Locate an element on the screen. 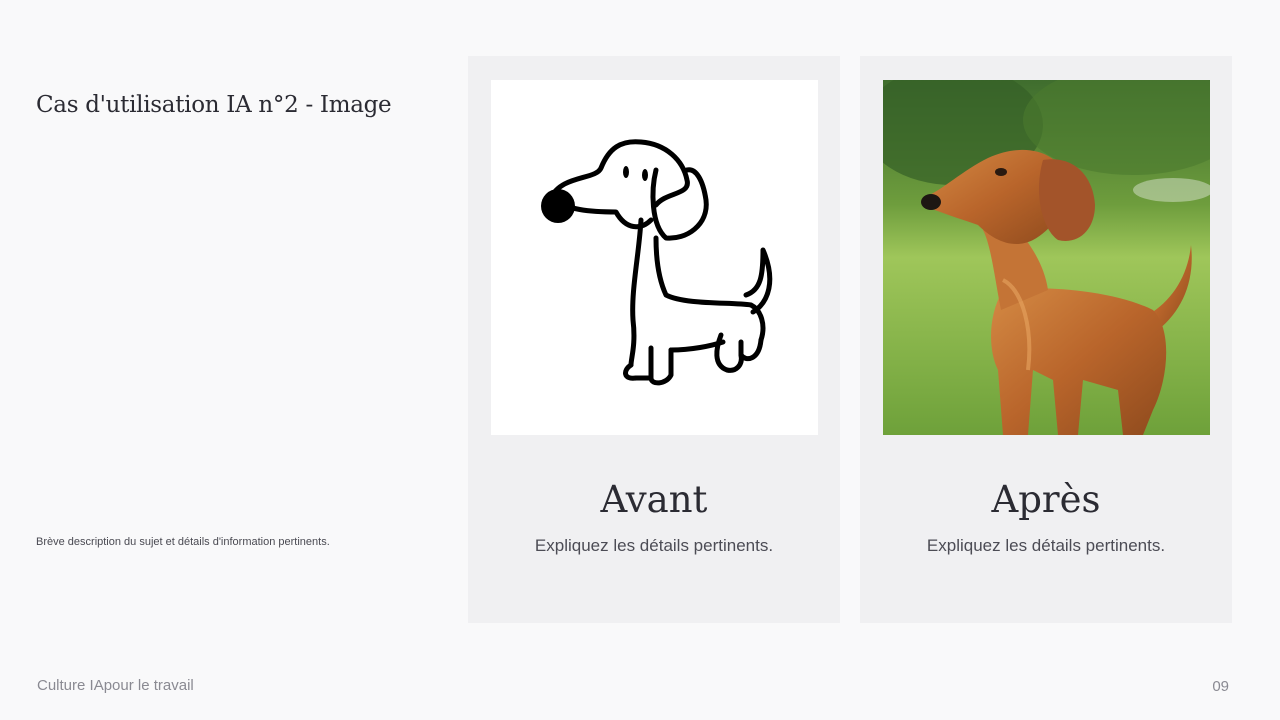 The height and width of the screenshot is (720, 1280). after-image is located at coordinates (1046, 257).